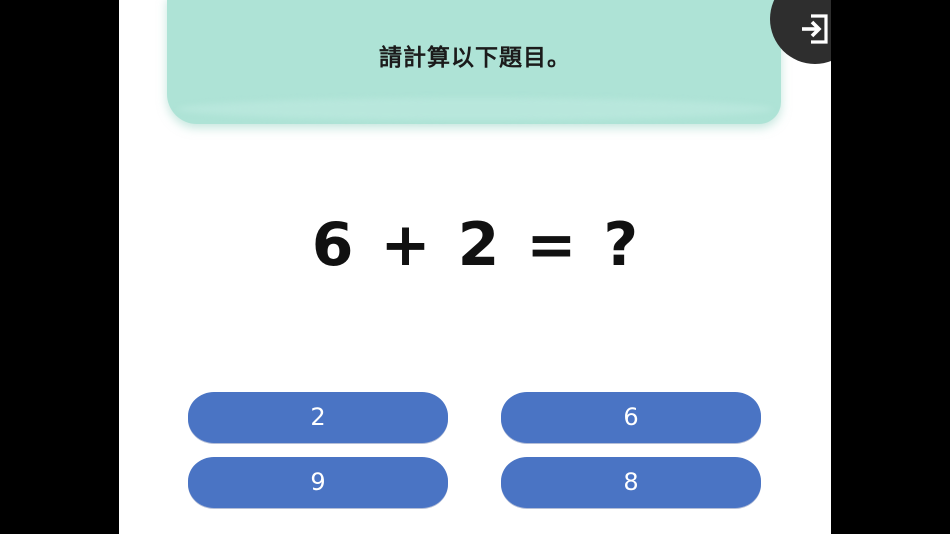 The height and width of the screenshot is (534, 950). I want to click on plus-operator: +, so click(405, 245).